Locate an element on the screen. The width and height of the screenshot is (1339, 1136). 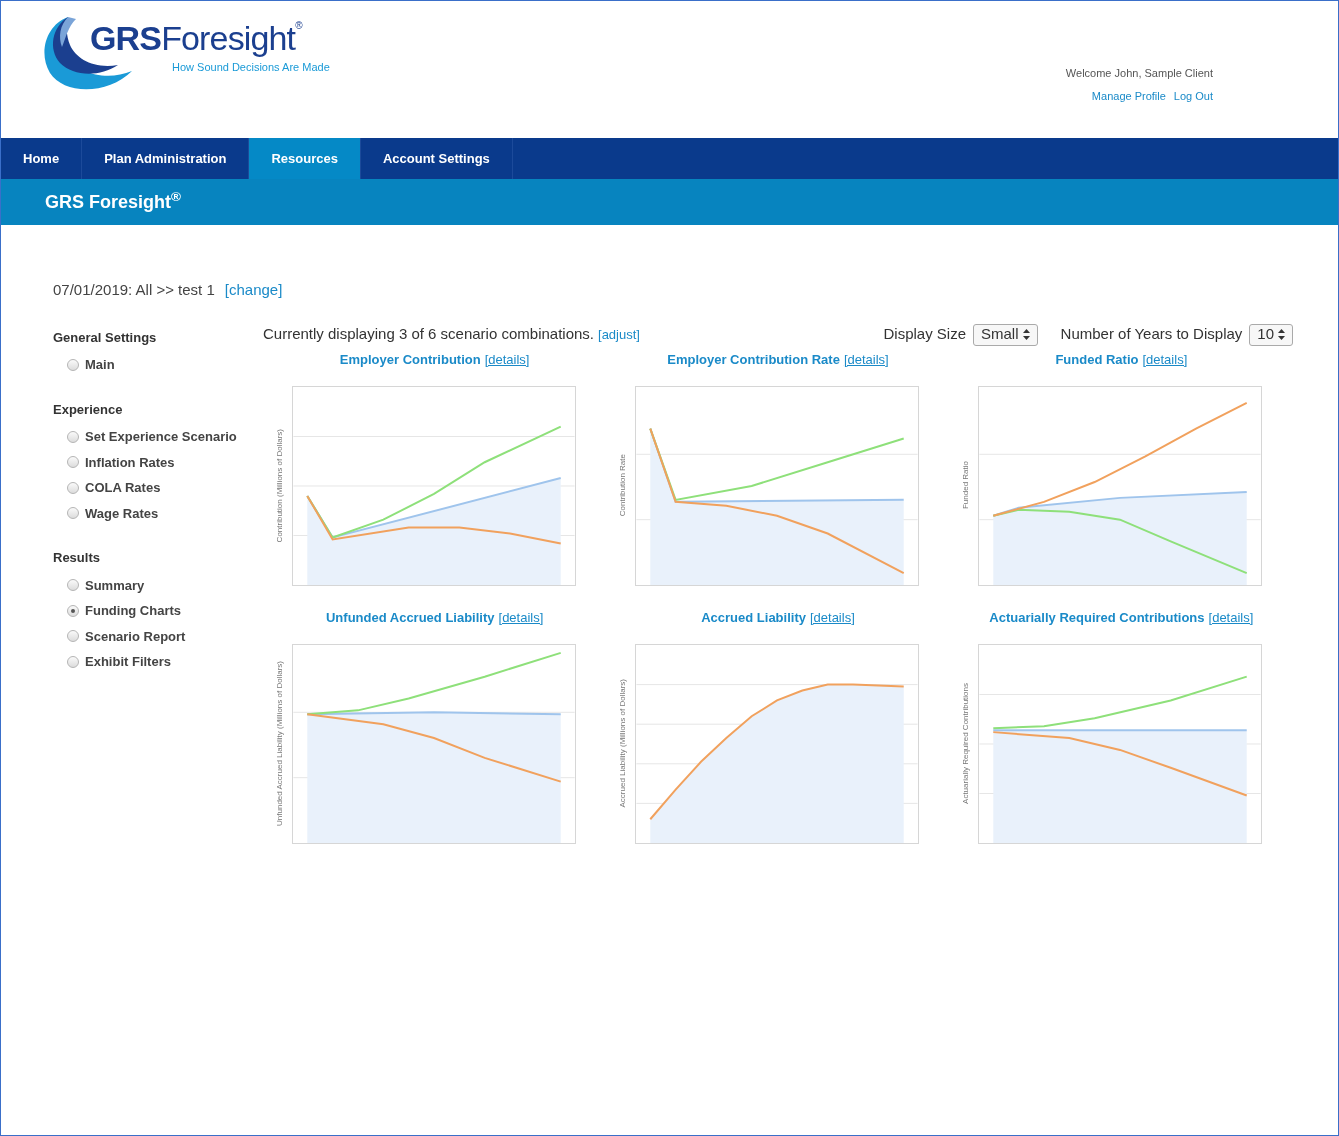
axis-label: Contribution Rate is located at coordinates (622, 485).